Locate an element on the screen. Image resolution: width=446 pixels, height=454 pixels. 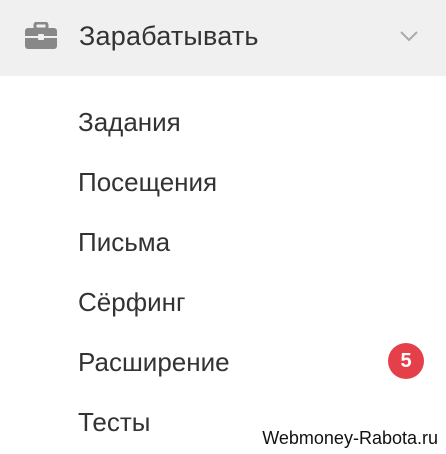
submenu-item-extension: Расширение is located at coordinates (258, 364).